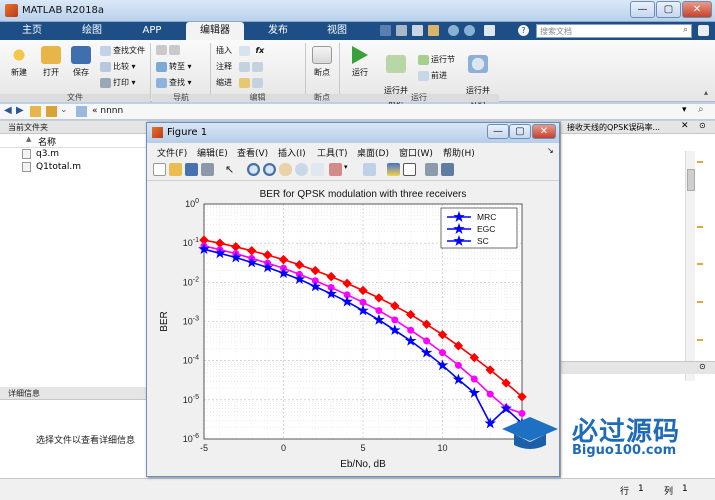  I want to click on open-file-icon, so click(175, 169).